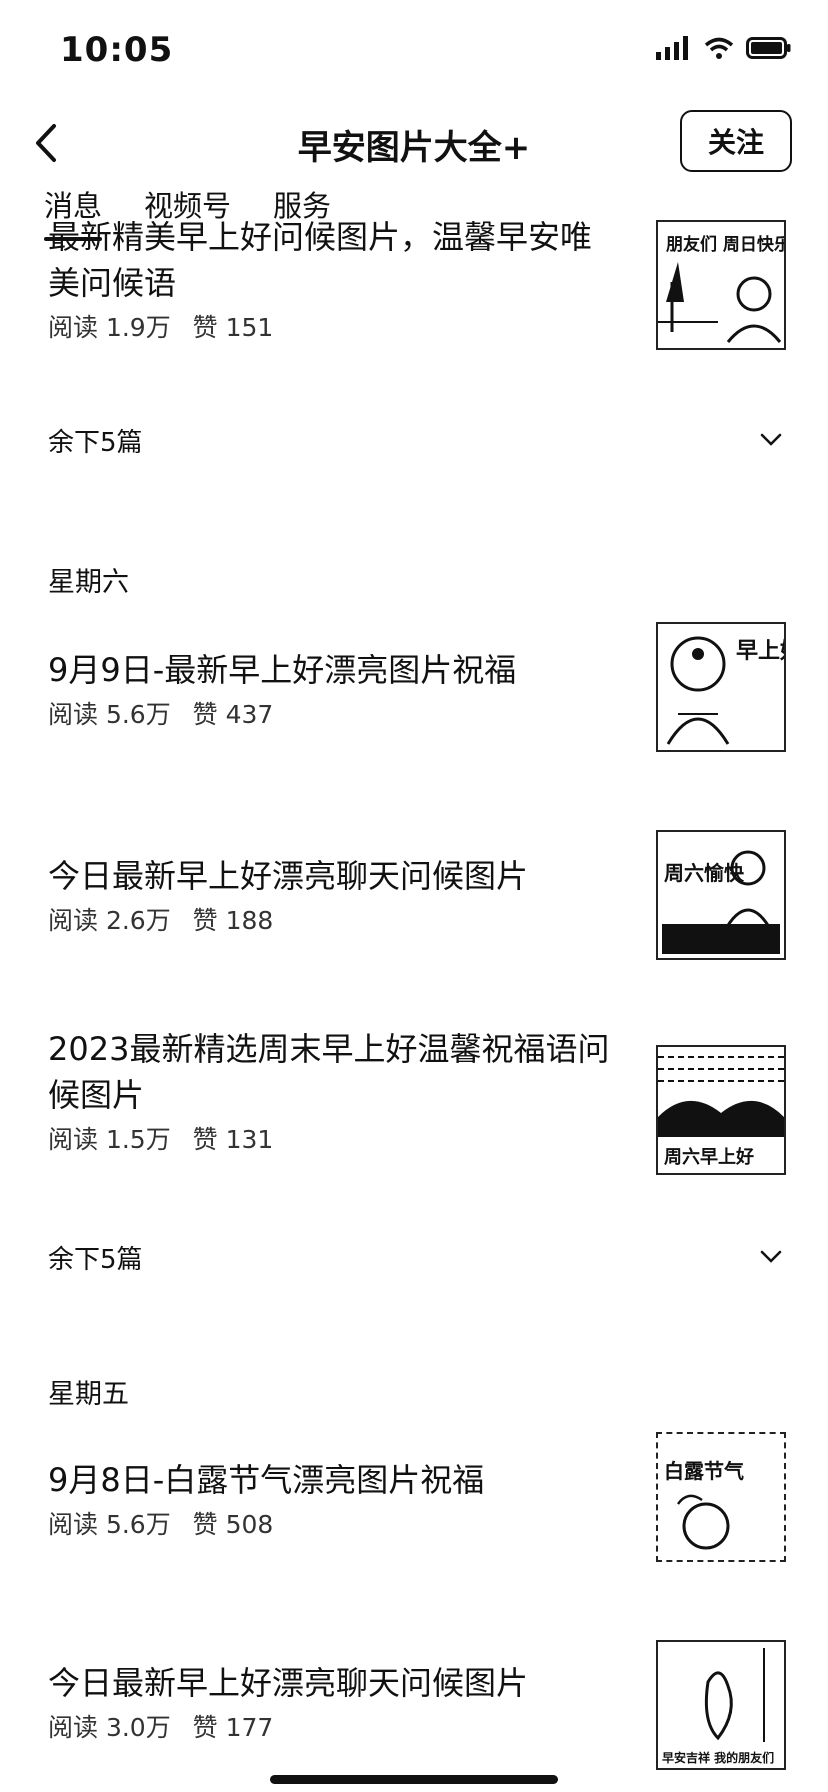 The height and width of the screenshot is (1792, 828). What do you see at coordinates (117, 50) in the screenshot?
I see `status-time: 10:05` at bounding box center [117, 50].